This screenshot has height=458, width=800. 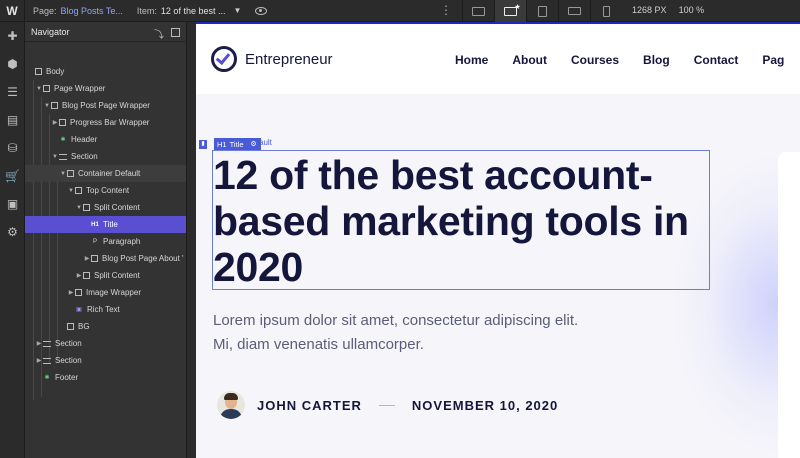 I want to click on author-name: JOHN CARTER, so click(x=309, y=405).